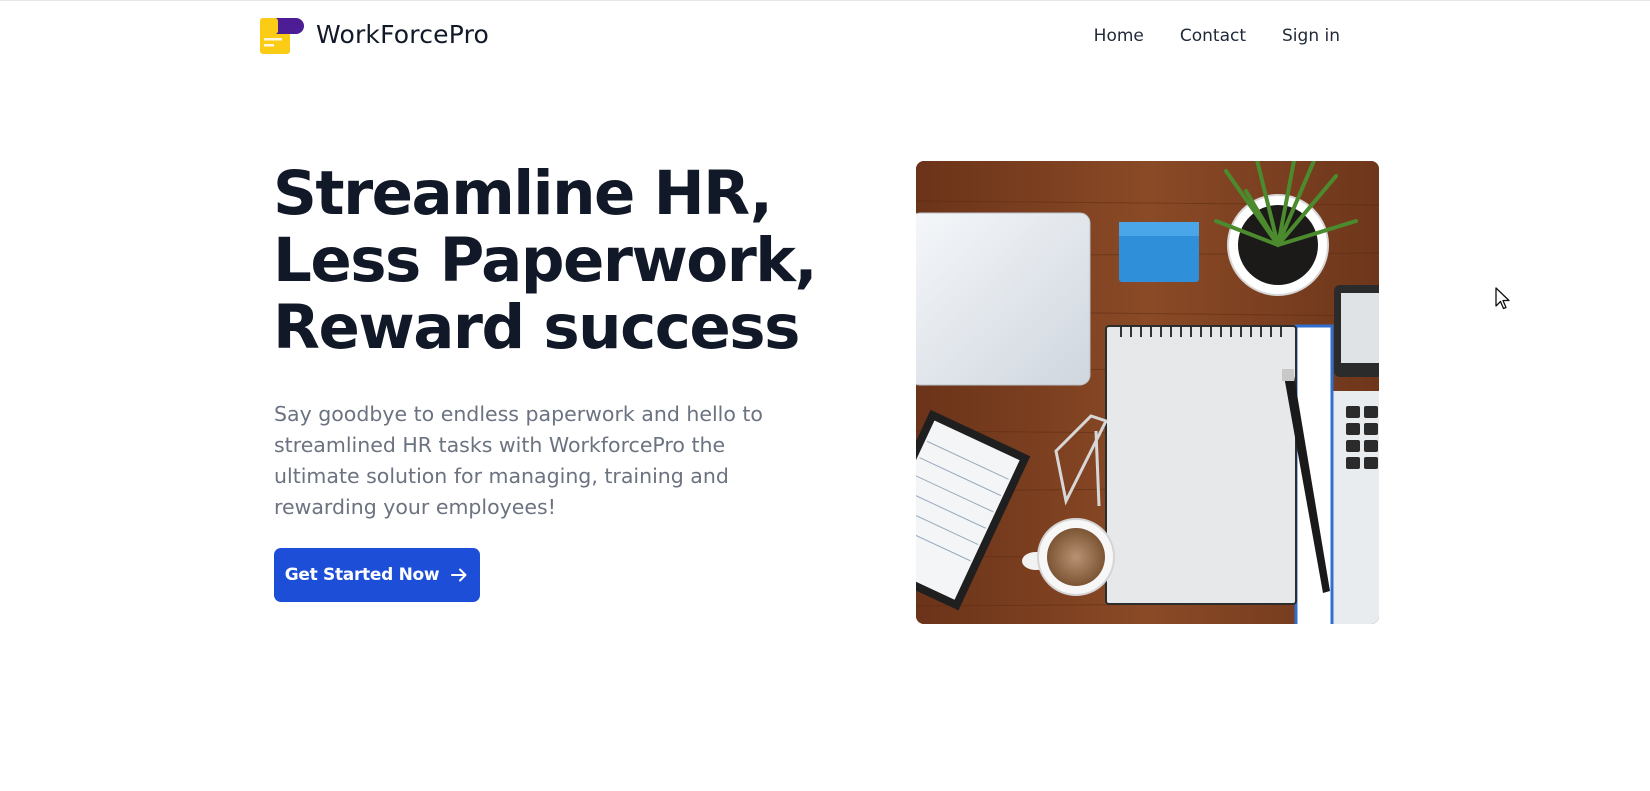 The image size is (1650, 791). I want to click on nav-contact-link: Contact, so click(1213, 36).